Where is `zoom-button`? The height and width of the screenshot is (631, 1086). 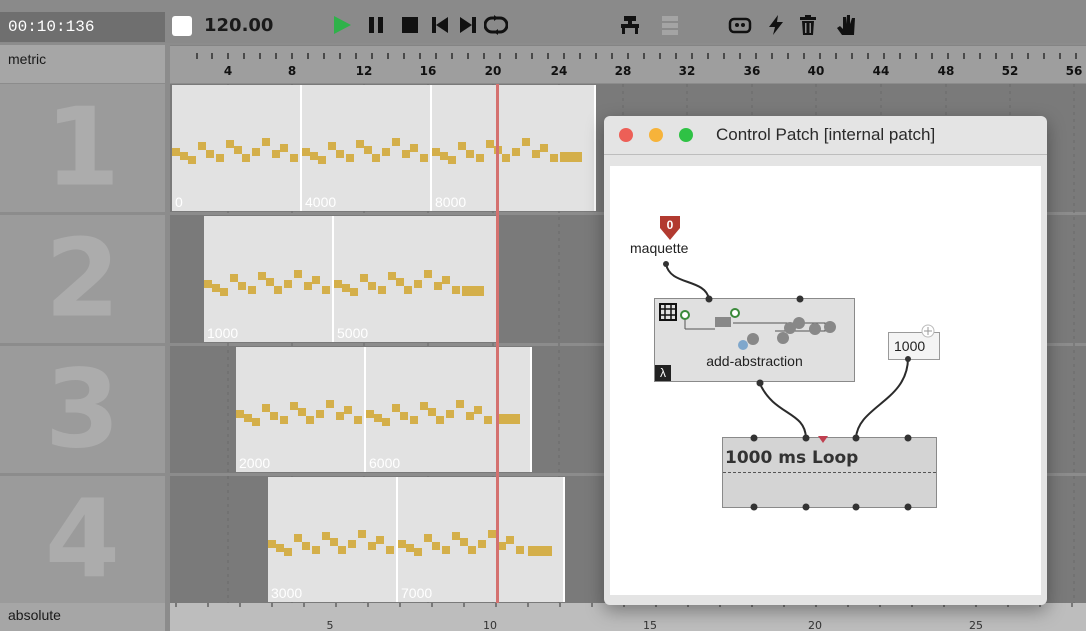 zoom-button is located at coordinates (686, 135).